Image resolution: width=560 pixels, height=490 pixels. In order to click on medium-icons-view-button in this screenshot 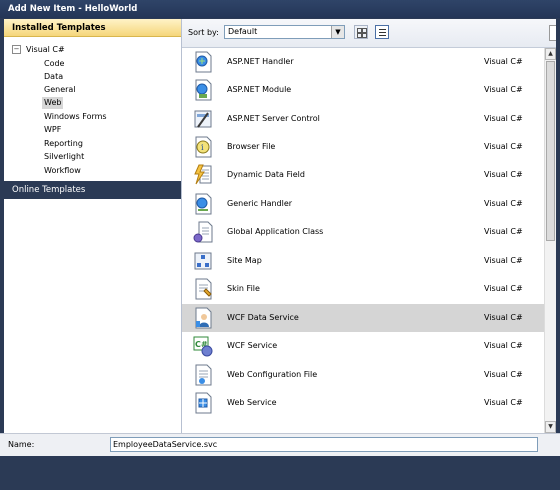, I will do `click(361, 32)`.